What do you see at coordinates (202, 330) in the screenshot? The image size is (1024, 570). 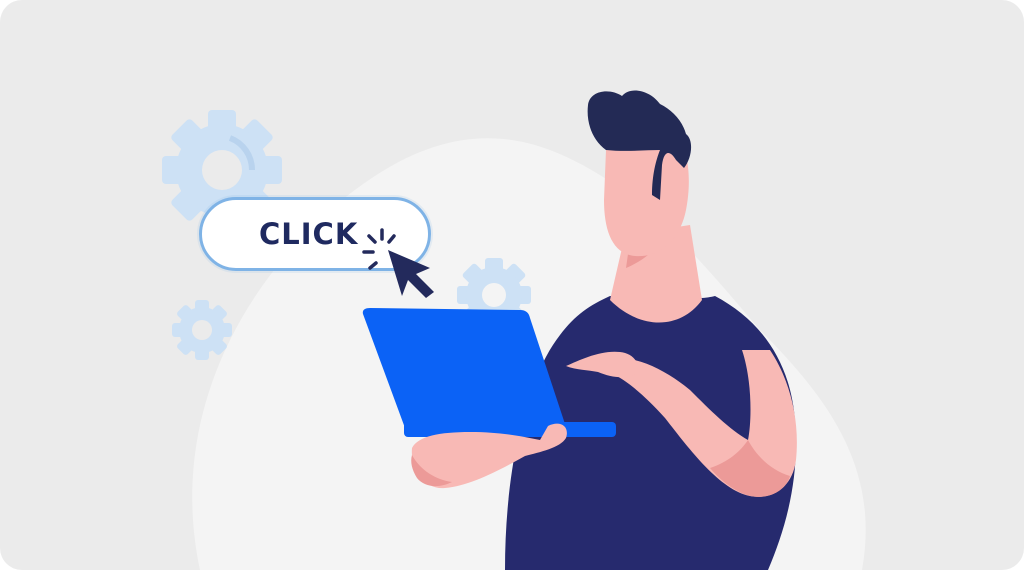 I see `gear-icon-small` at bounding box center [202, 330].